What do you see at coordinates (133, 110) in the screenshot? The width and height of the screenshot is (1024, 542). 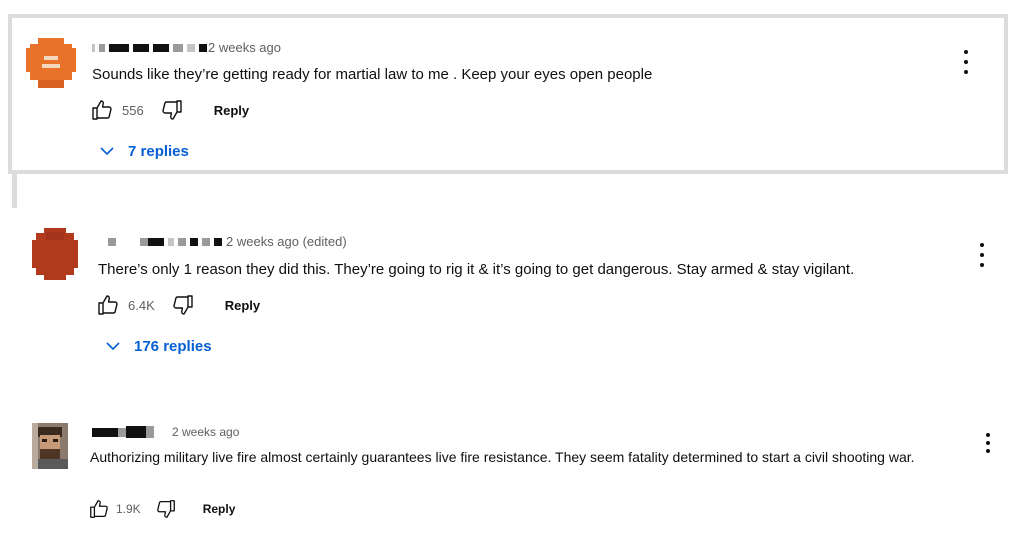 I see `like-count: 556` at bounding box center [133, 110].